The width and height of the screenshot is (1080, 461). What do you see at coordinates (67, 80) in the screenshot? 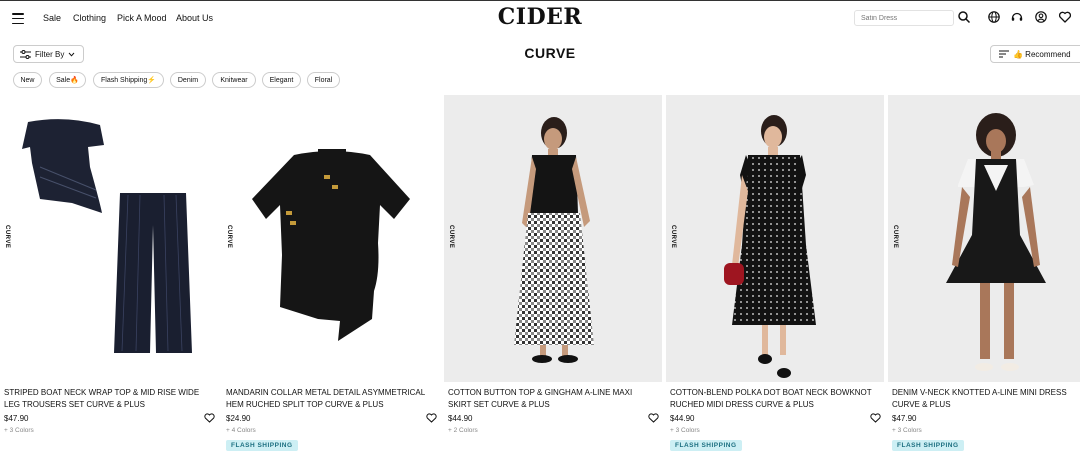
I see `chip-sale: Sale🔥` at bounding box center [67, 80].